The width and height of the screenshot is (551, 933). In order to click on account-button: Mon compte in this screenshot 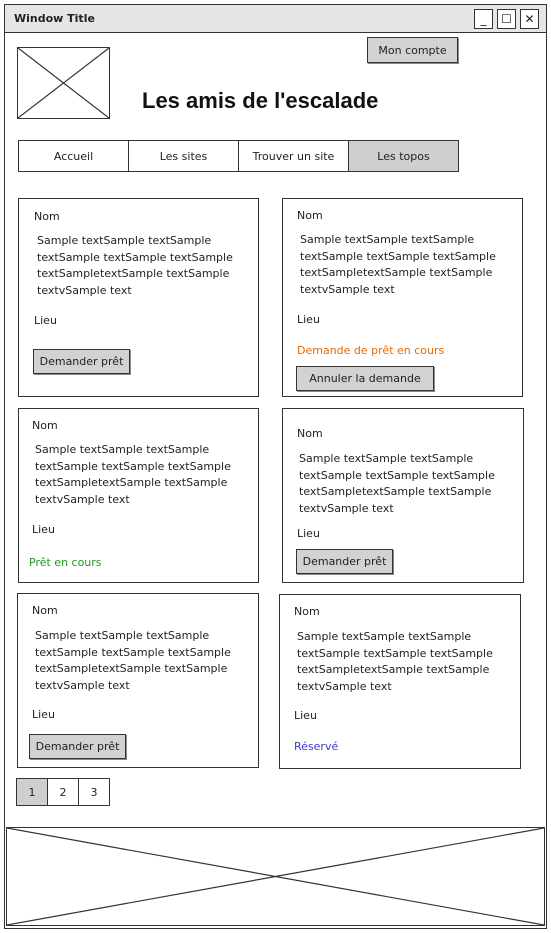, I will do `click(412, 50)`.